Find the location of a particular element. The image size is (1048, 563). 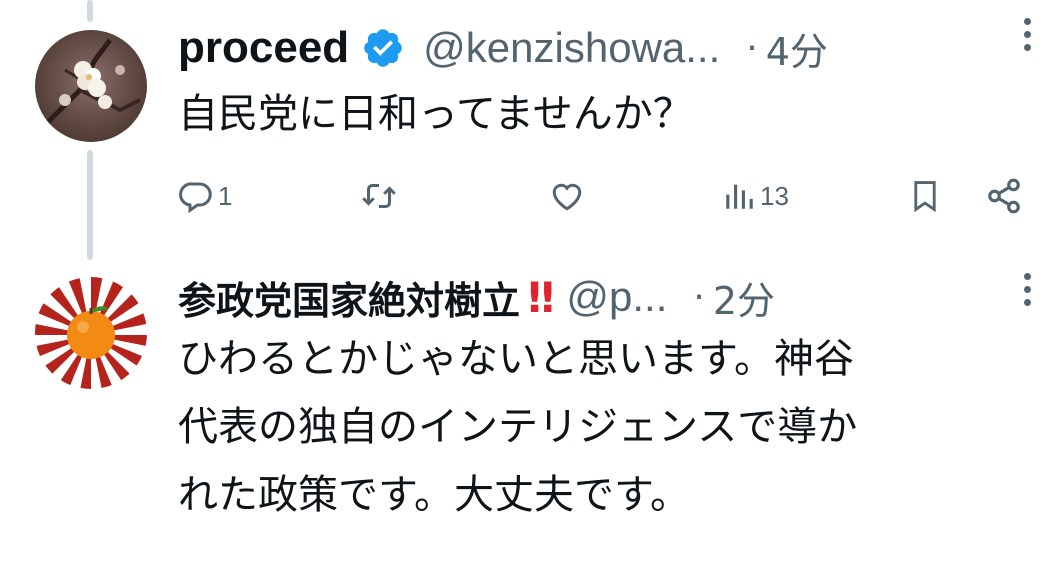

like-button is located at coordinates (567, 196).